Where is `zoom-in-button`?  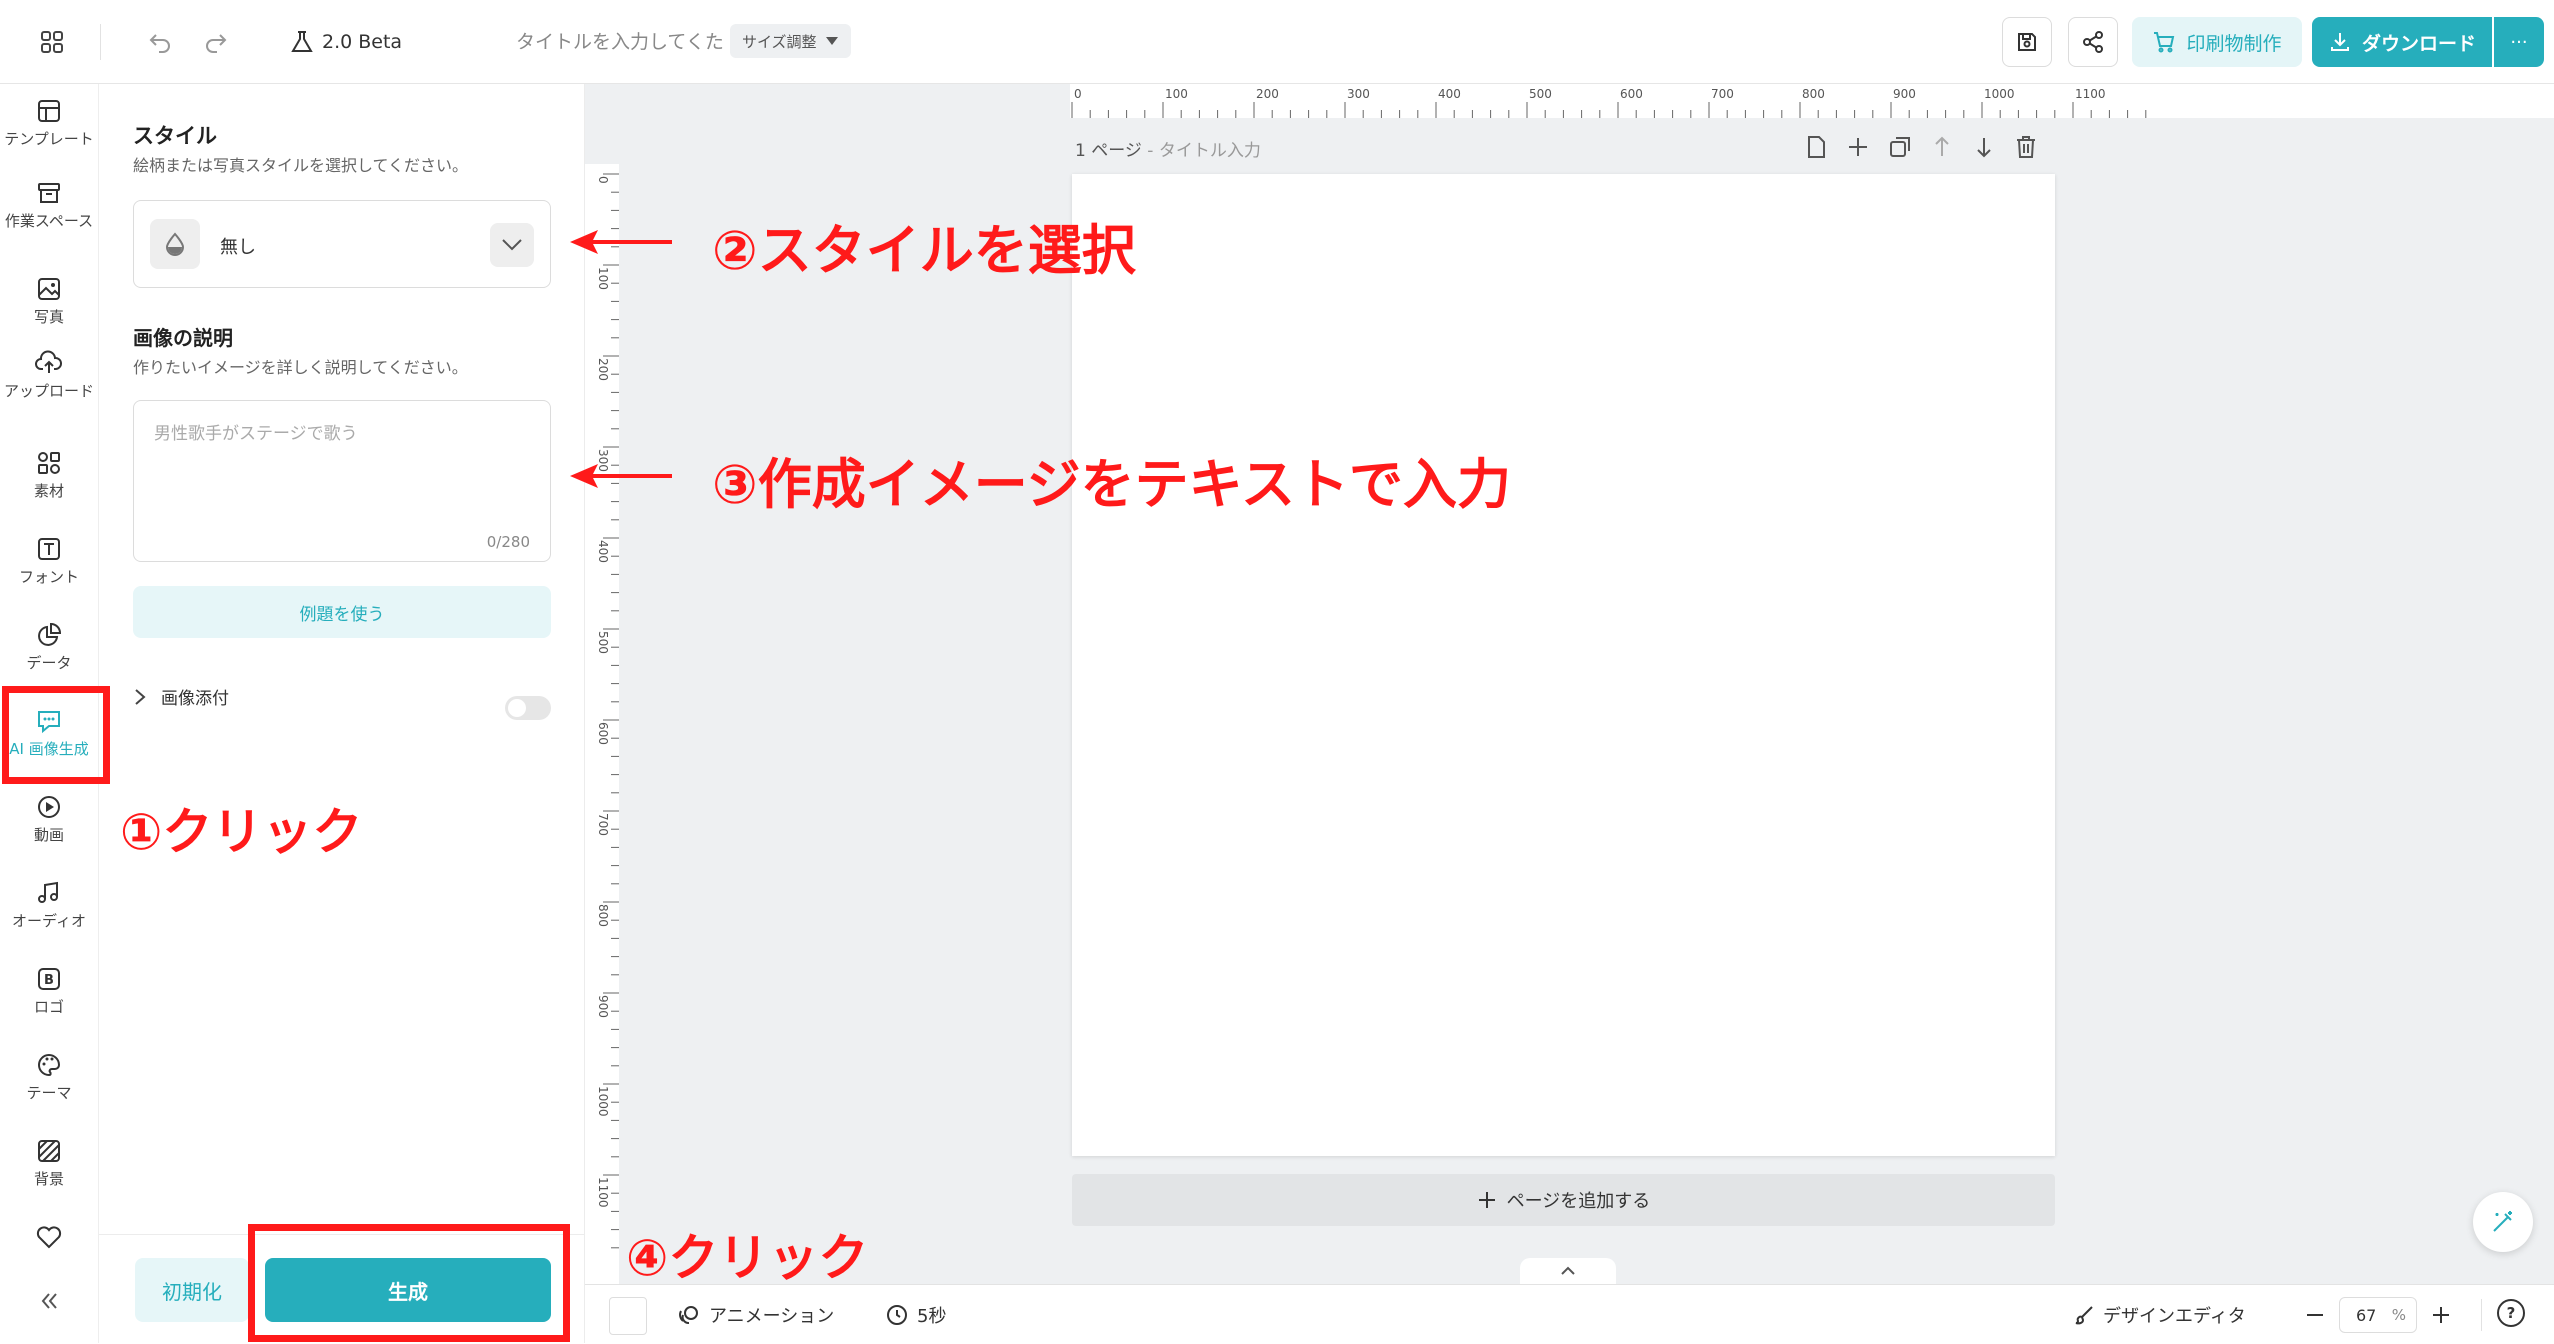 zoom-in-button is located at coordinates (2441, 1315).